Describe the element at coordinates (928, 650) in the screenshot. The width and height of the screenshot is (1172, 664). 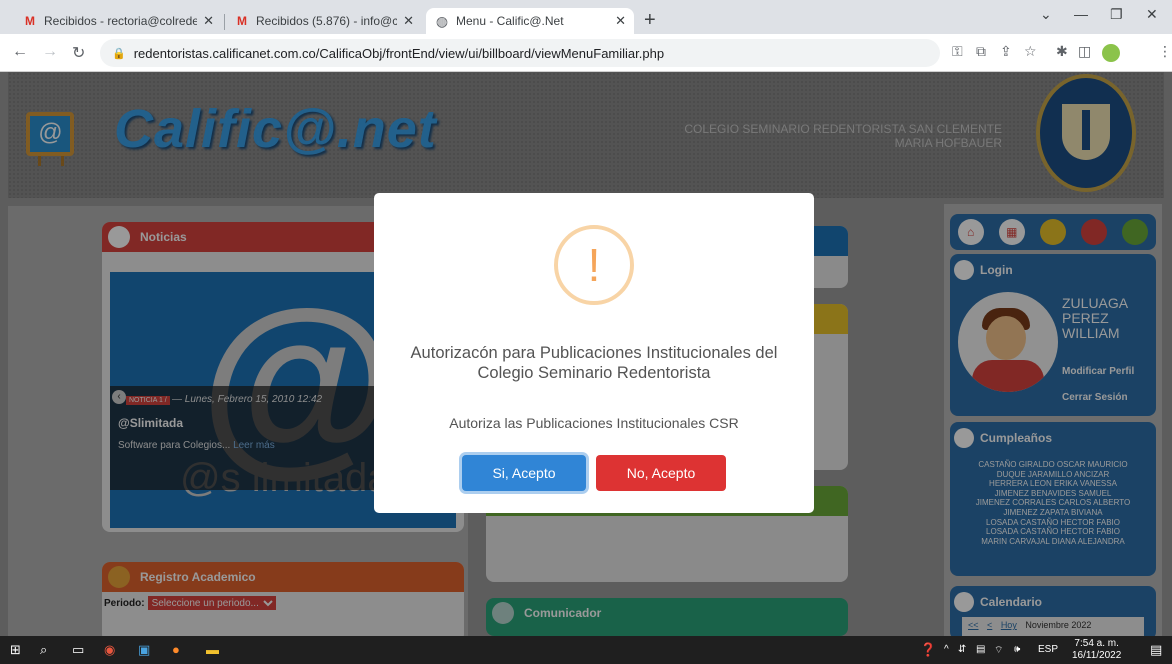
I see `help-icon: ❓` at that location.